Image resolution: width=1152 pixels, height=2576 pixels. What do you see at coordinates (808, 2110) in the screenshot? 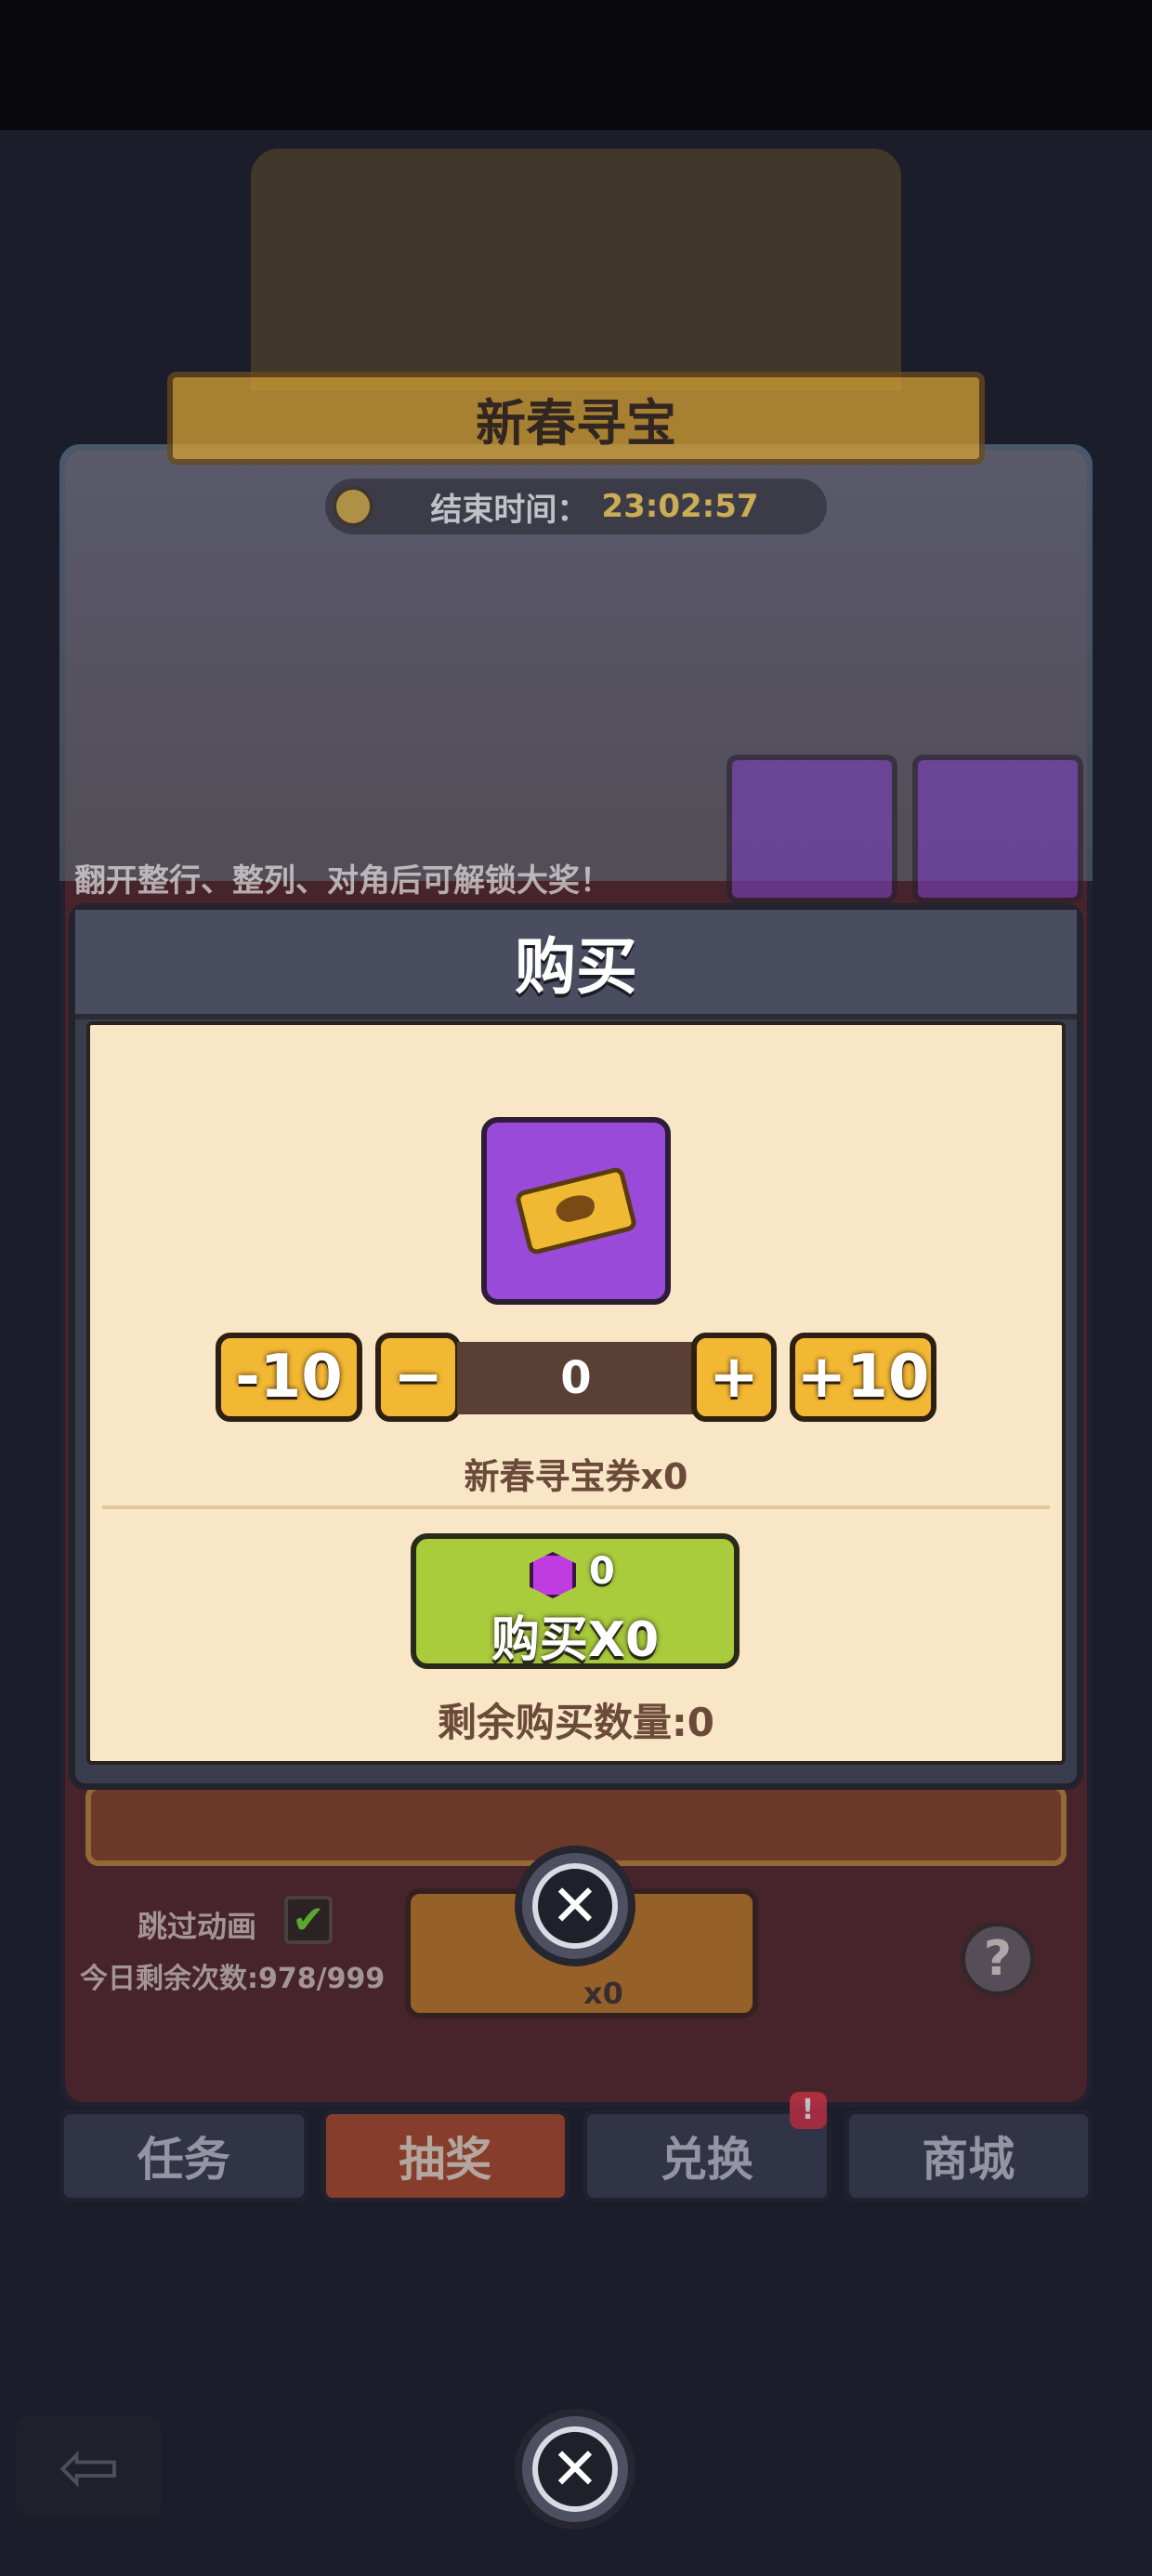
I see `notification-badge: !` at bounding box center [808, 2110].